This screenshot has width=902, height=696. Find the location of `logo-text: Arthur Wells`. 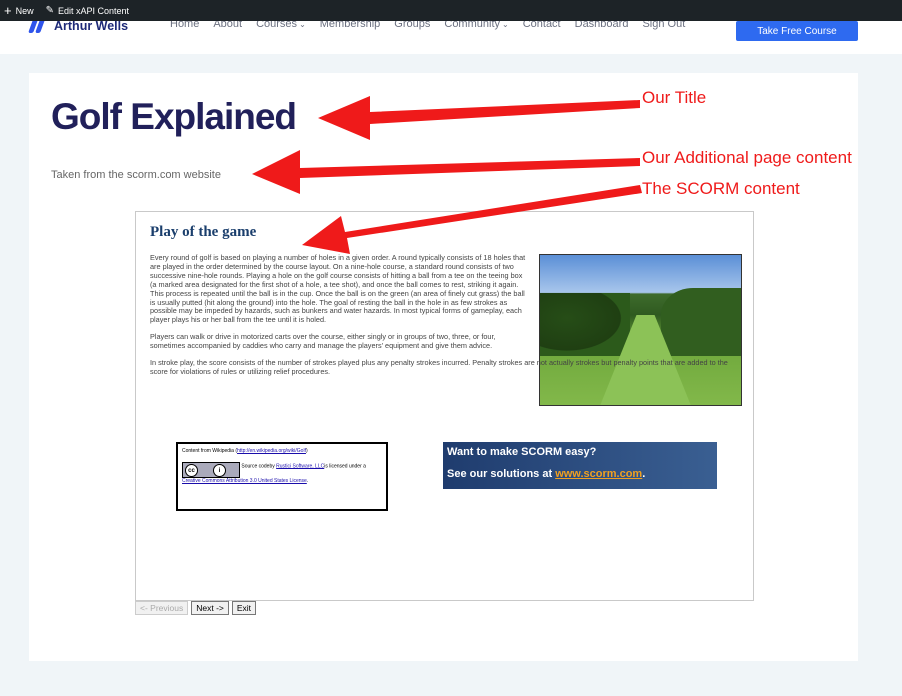

logo-text: Arthur Wells is located at coordinates (91, 26).